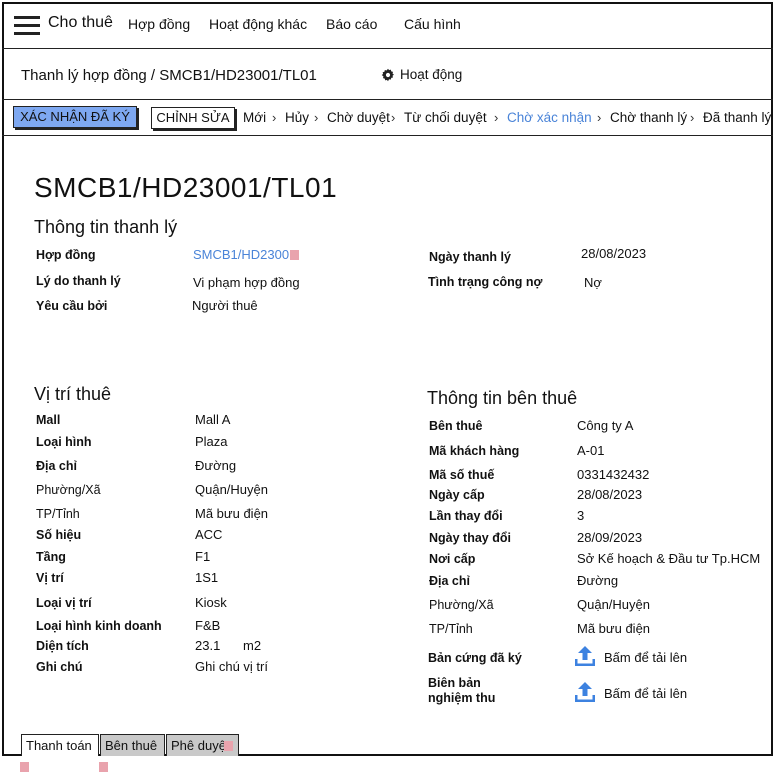  What do you see at coordinates (669, 558) in the screenshot?
I see `tenant-row-value: Sở Kế hoạch & Đầu tư Tp.HCM` at bounding box center [669, 558].